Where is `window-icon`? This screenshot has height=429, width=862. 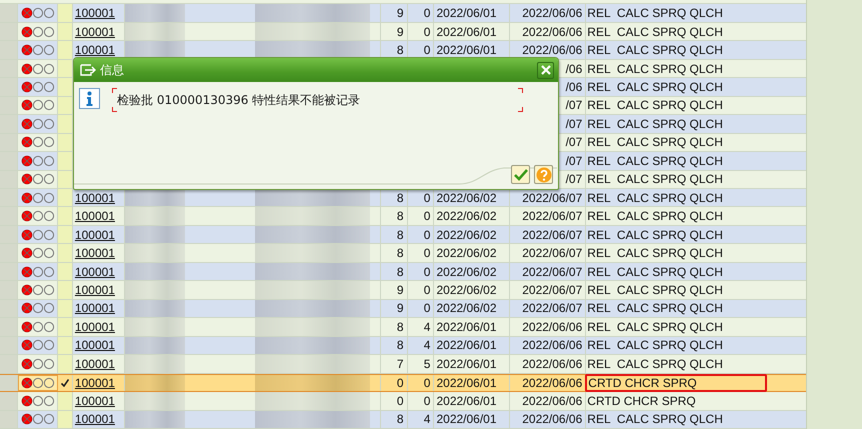
window-icon is located at coordinates (88, 70).